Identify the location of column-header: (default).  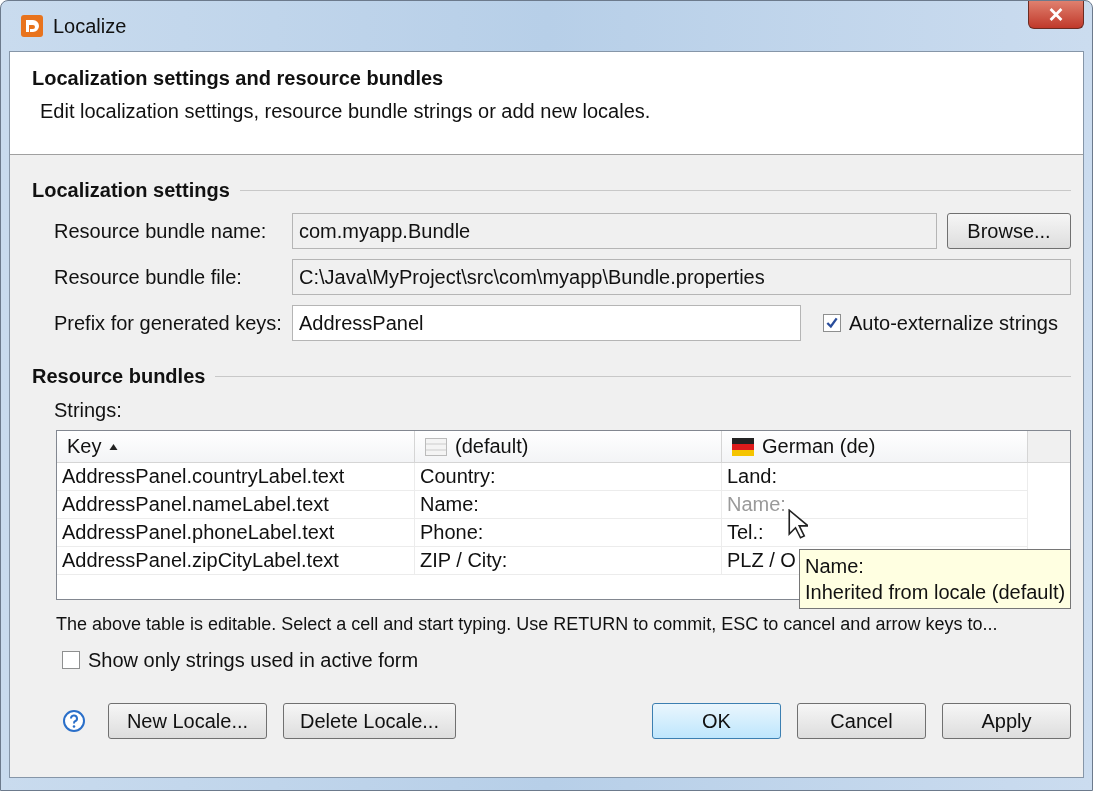
(568, 447).